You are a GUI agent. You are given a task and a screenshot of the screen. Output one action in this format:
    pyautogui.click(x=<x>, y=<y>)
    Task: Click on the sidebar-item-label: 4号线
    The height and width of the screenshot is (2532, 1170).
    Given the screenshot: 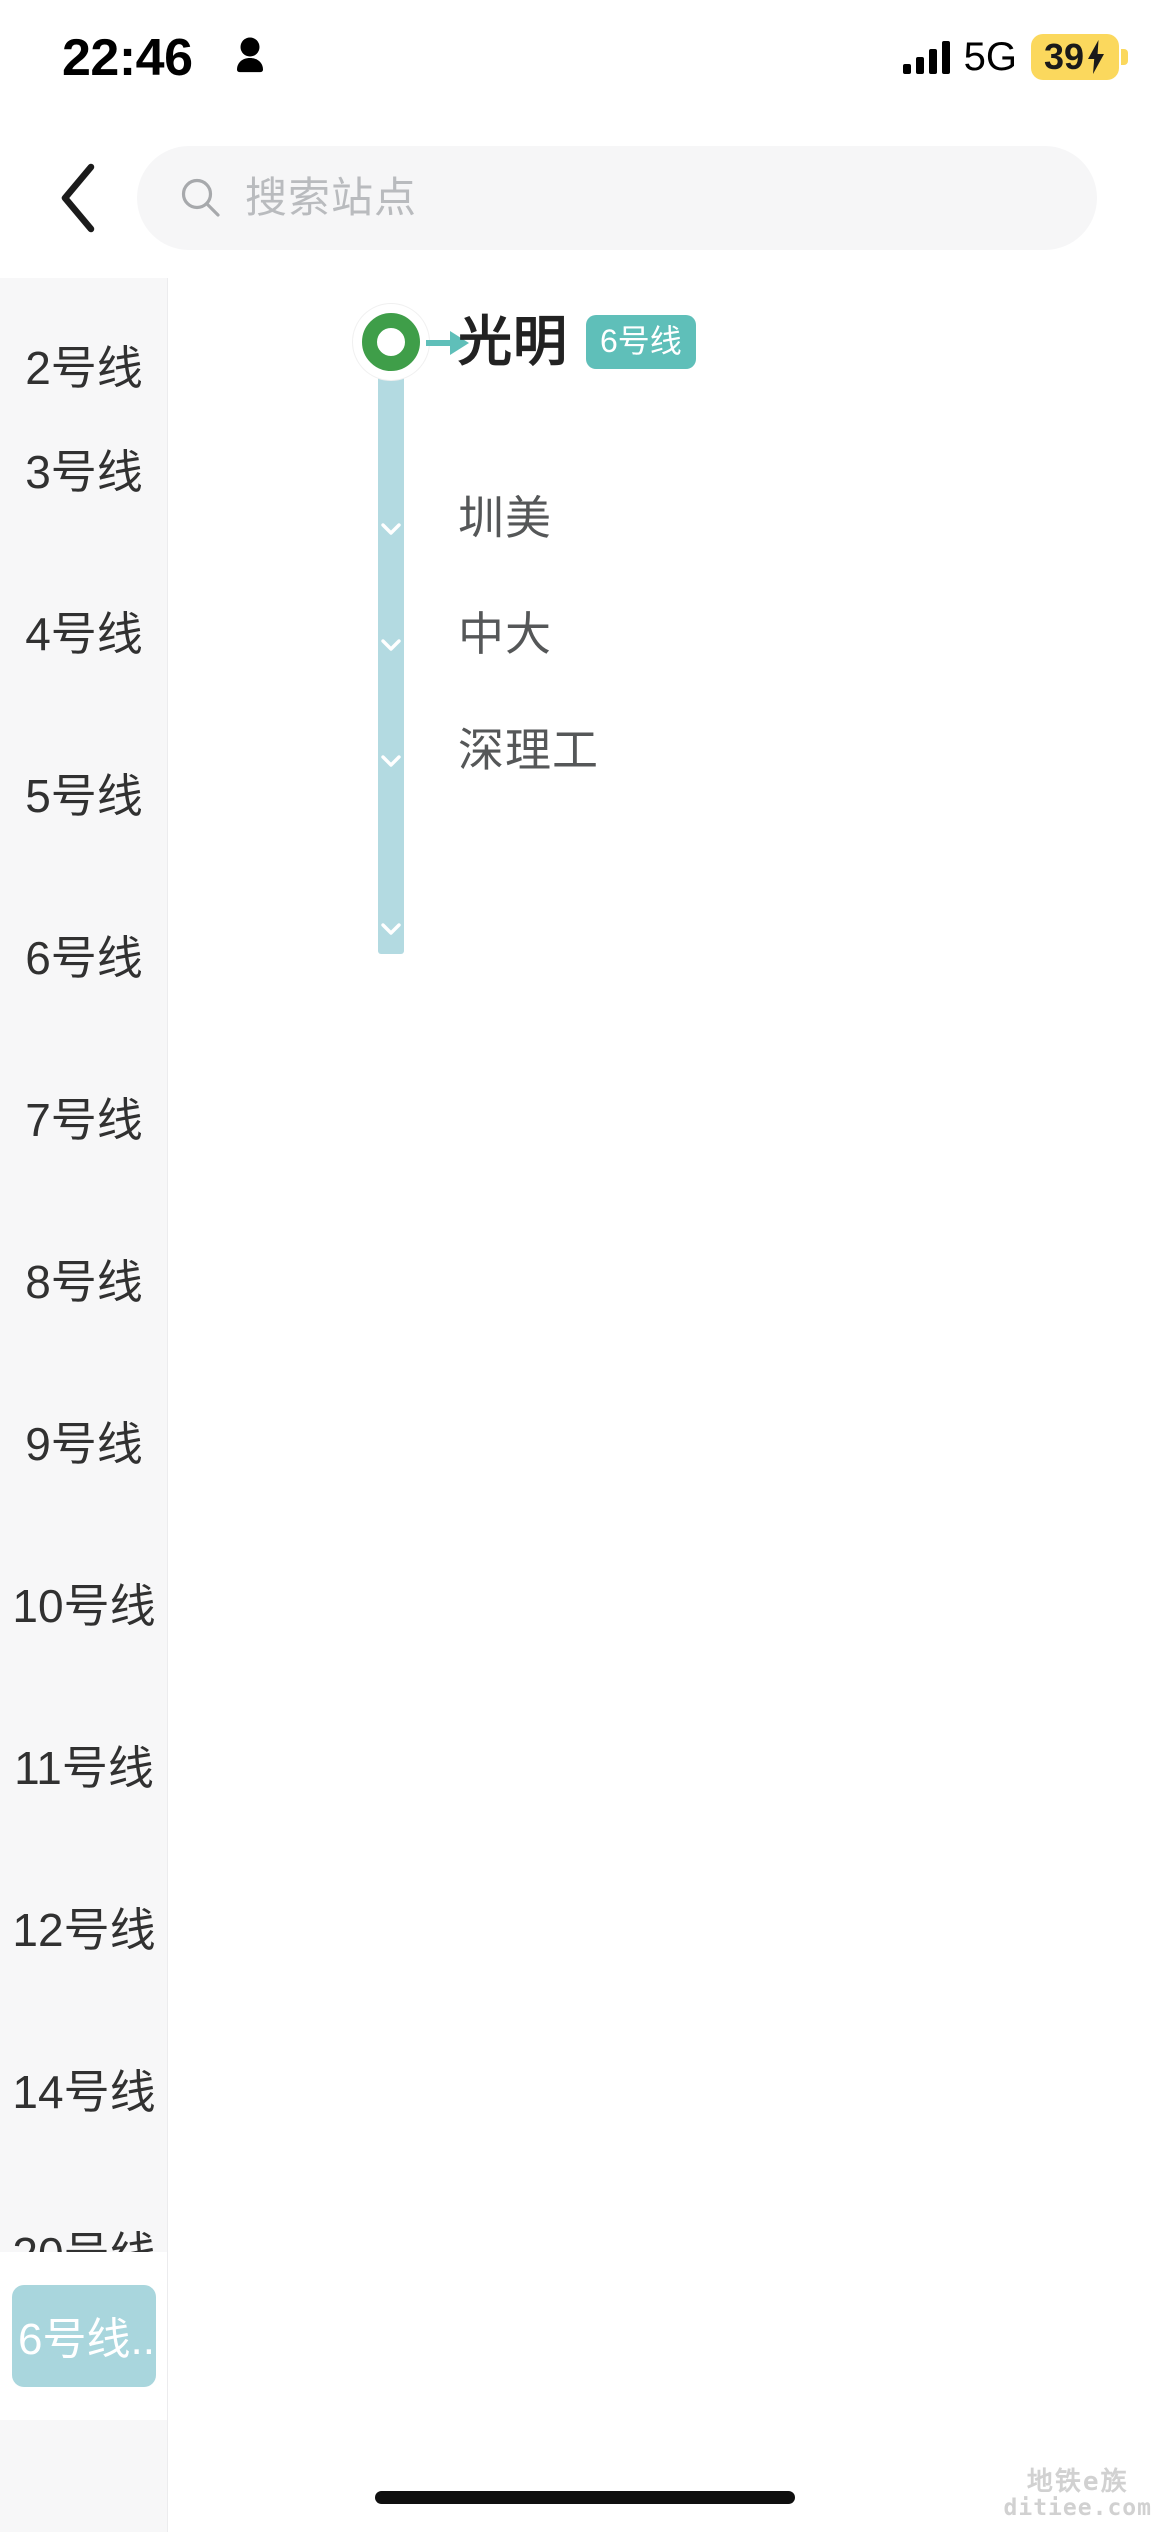 What is the action you would take?
    pyautogui.click(x=84, y=634)
    